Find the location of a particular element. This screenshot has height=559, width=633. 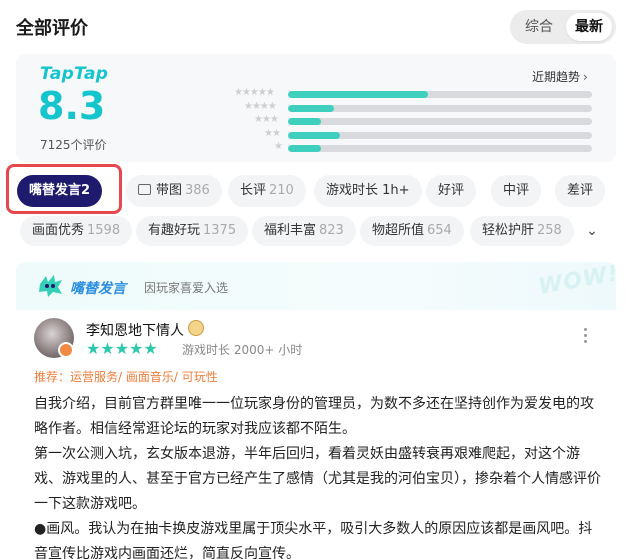

tag-negative: 差评 is located at coordinates (580, 191).